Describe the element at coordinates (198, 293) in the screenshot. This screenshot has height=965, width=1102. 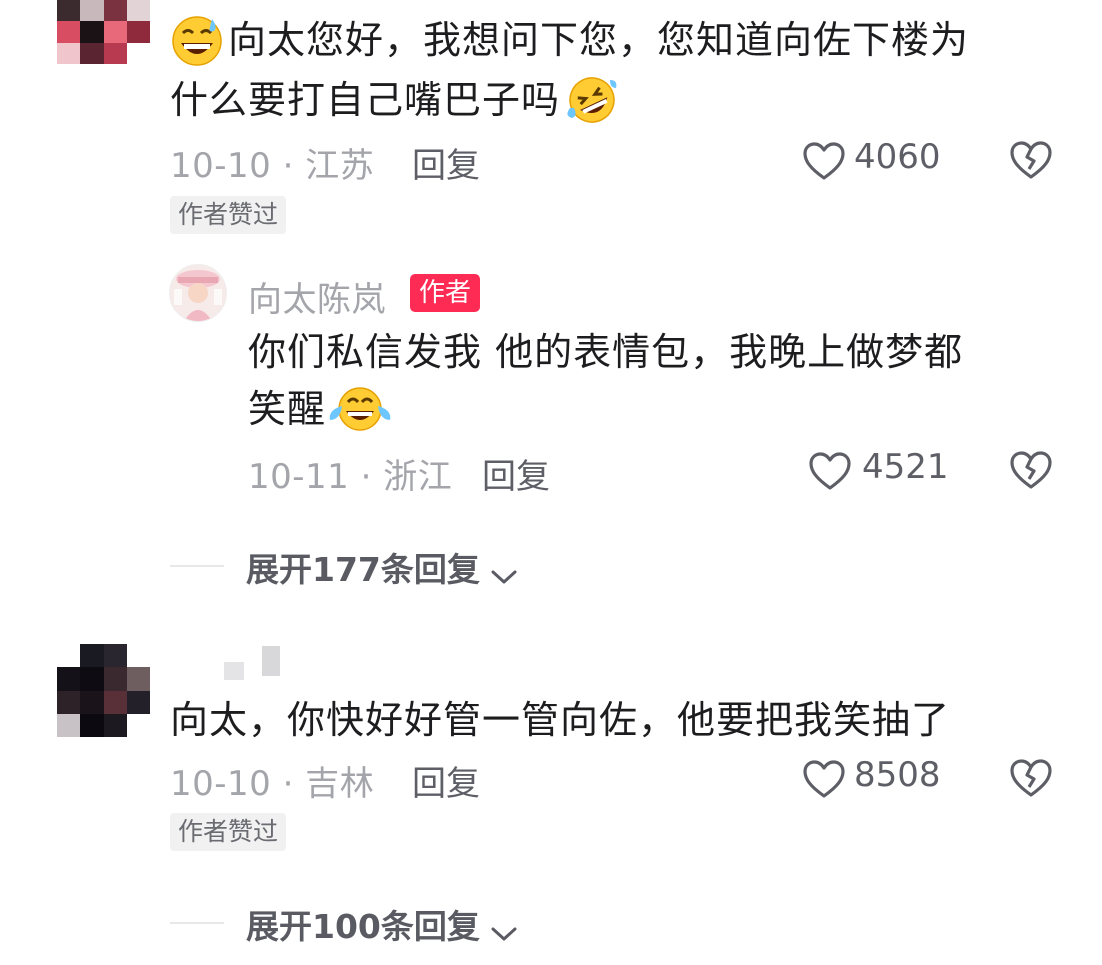
I see `reply-avatar` at that location.